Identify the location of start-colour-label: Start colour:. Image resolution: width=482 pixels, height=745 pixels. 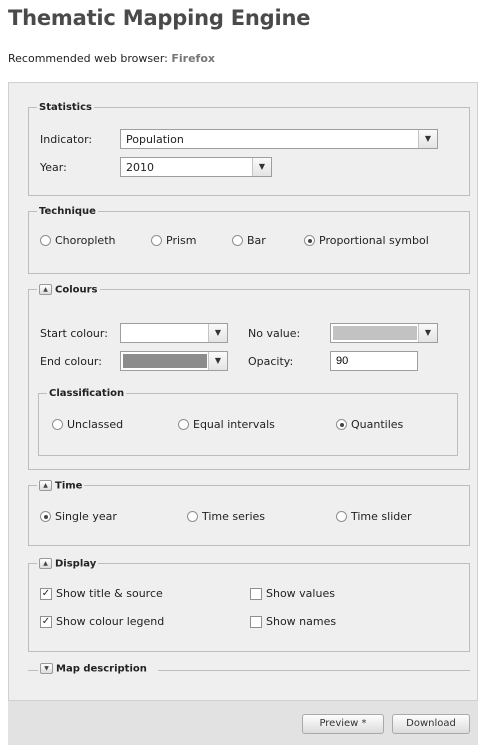
(74, 333).